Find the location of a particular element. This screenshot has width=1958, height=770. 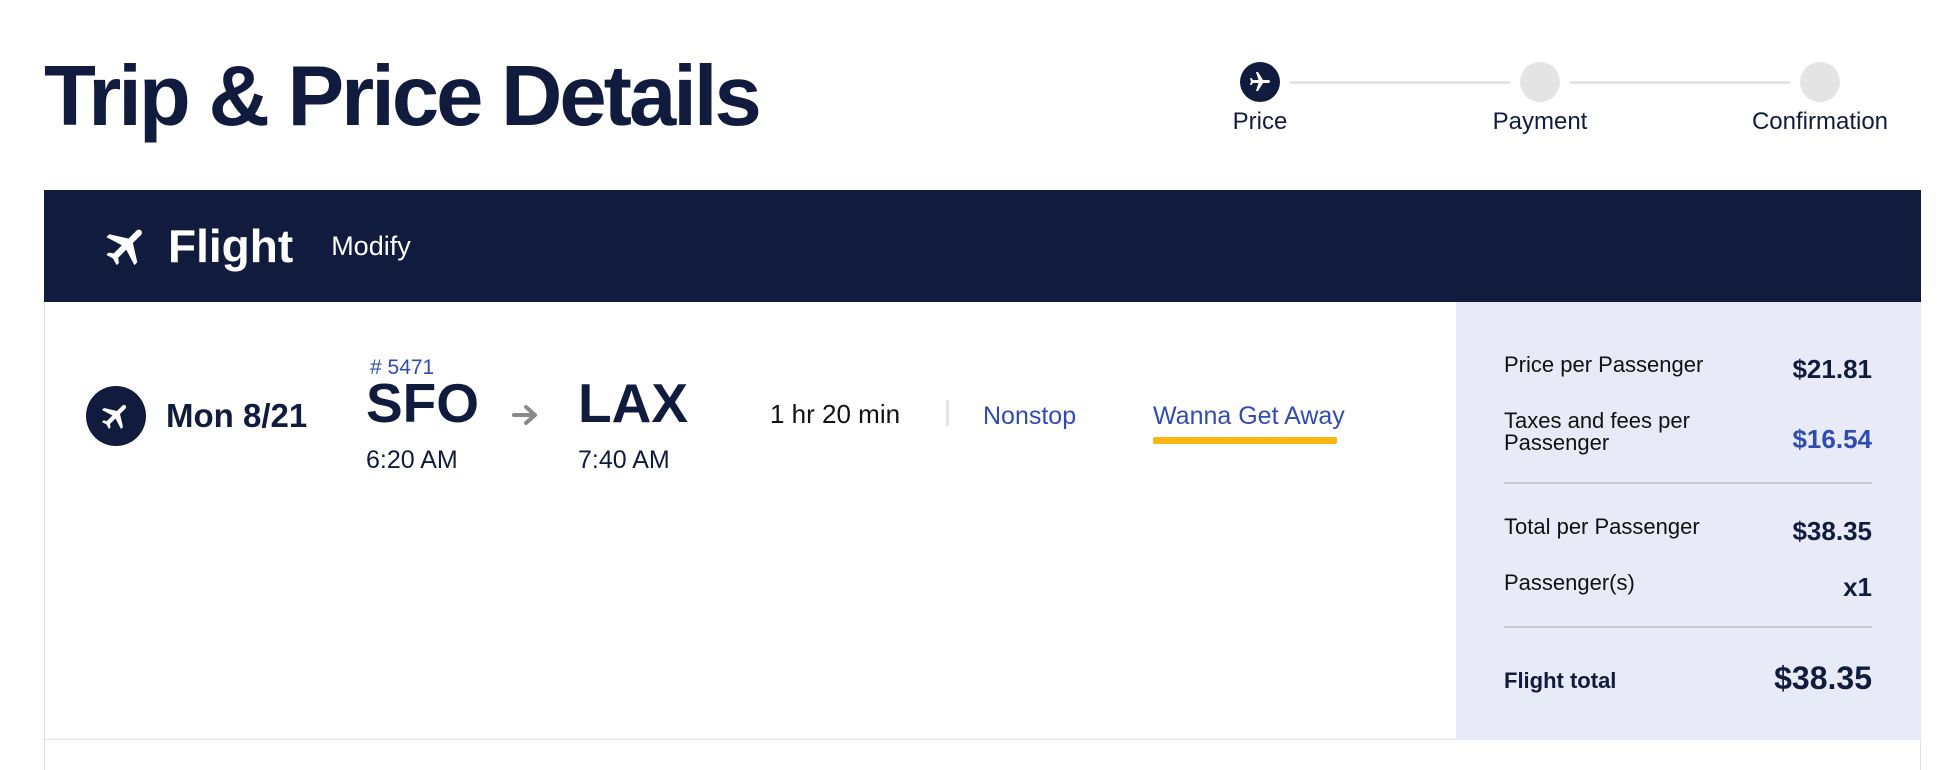

step-payment-label: Payment is located at coordinates (1540, 121).